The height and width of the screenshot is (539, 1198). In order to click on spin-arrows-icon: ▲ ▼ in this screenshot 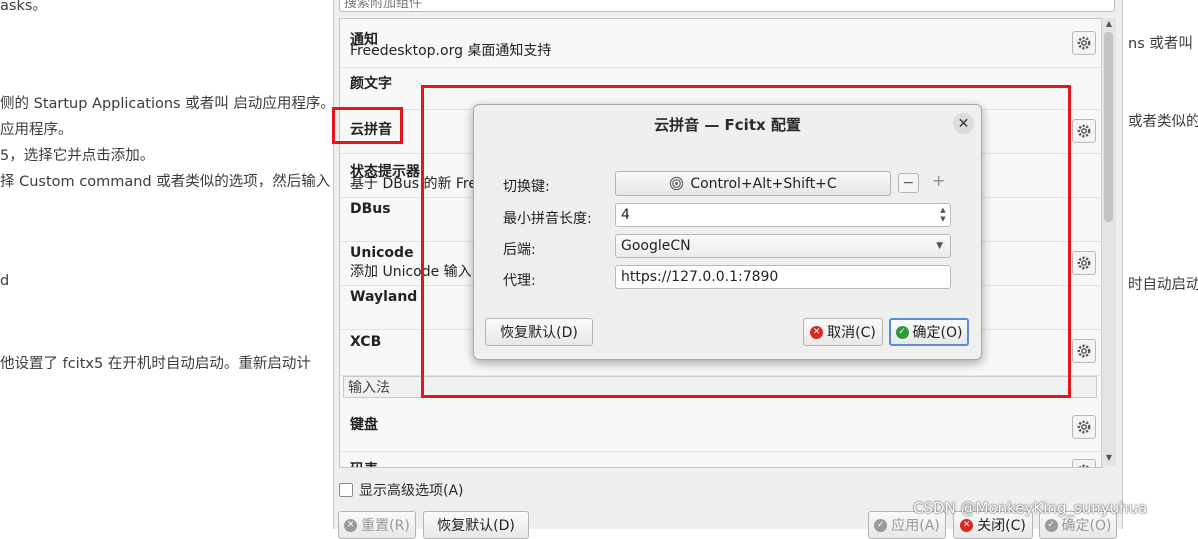, I will do `click(943, 215)`.